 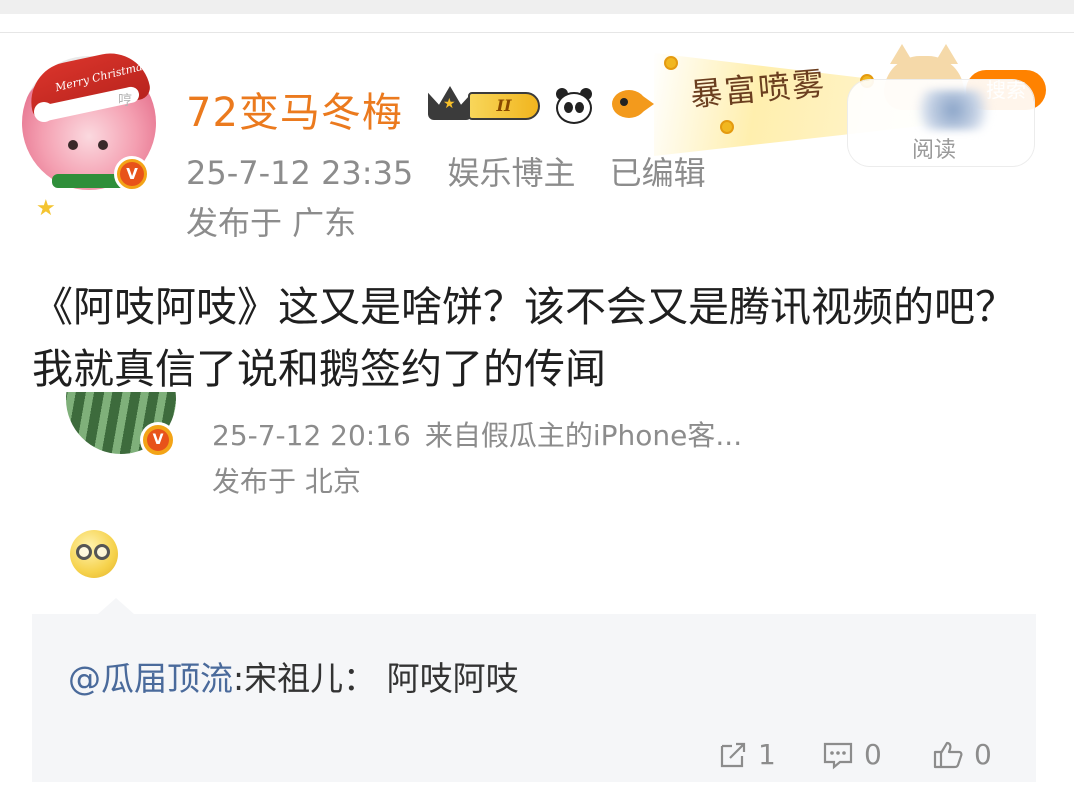 I want to click on like-count: 0, so click(x=983, y=754).